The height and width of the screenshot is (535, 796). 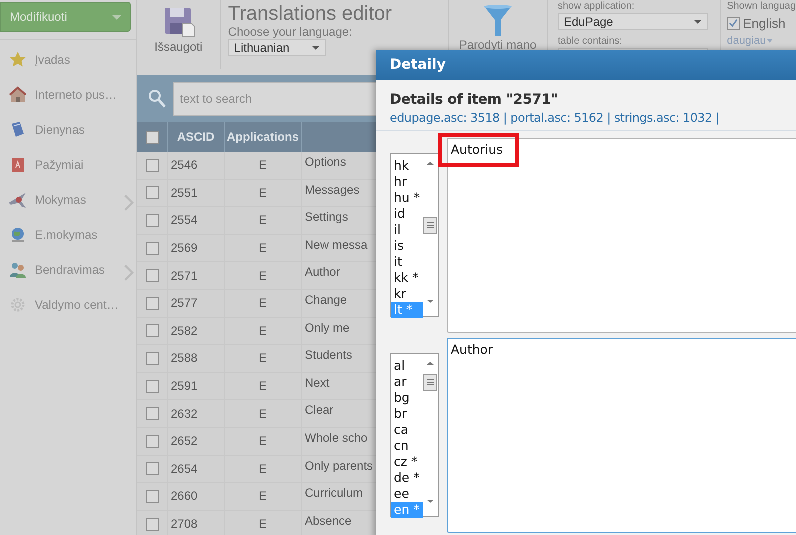 I want to click on listbox-item: id, so click(x=407, y=214).